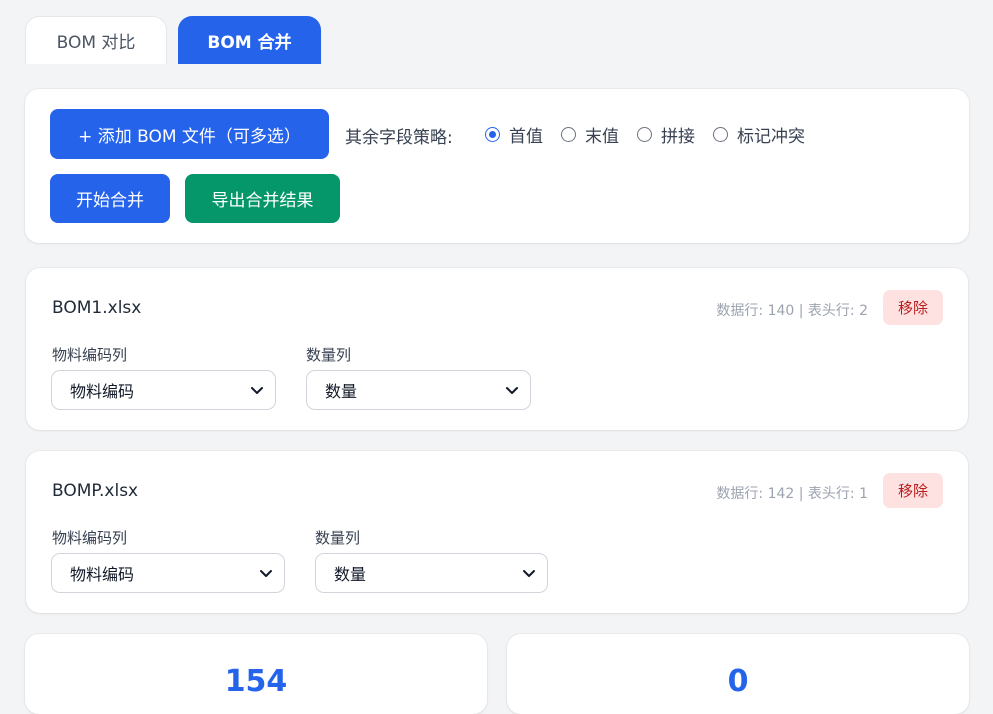  What do you see at coordinates (771, 137) in the screenshot?
I see `strategy-option-label: 标记冲突` at bounding box center [771, 137].